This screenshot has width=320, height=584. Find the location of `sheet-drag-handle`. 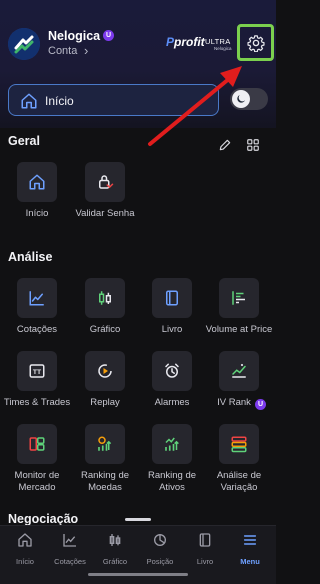

sheet-drag-handle is located at coordinates (138, 519).